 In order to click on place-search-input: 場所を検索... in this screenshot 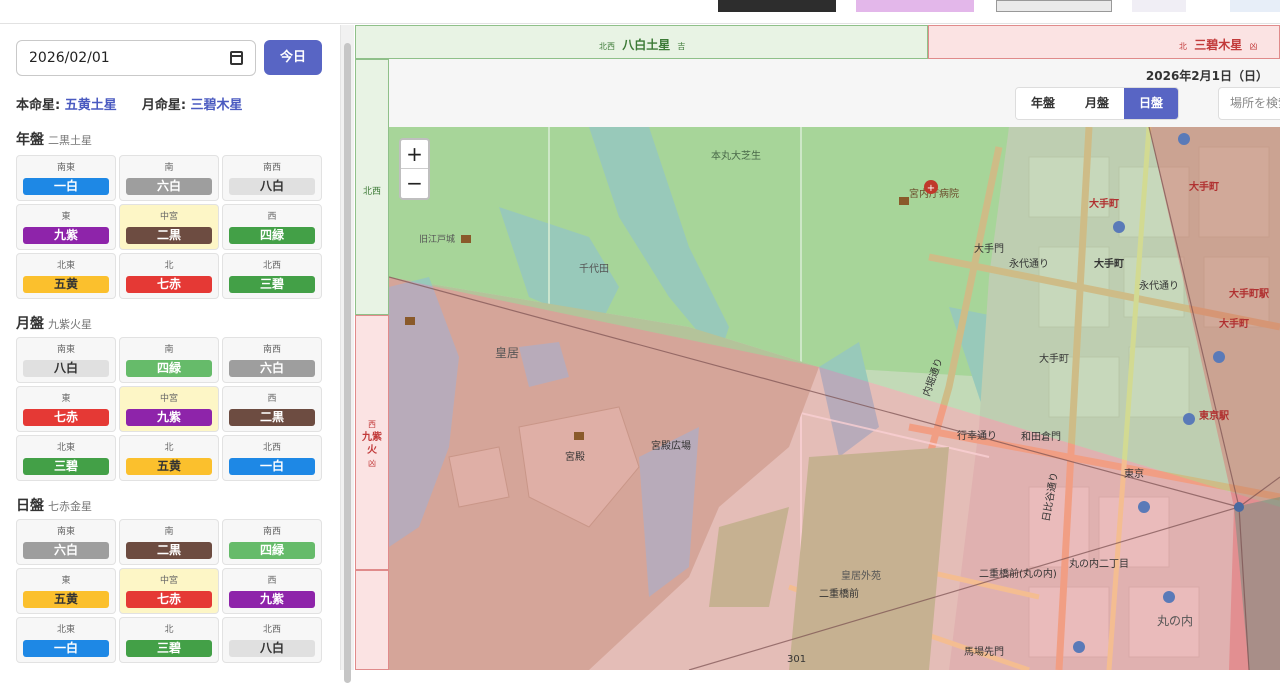, I will do `click(1249, 103)`.